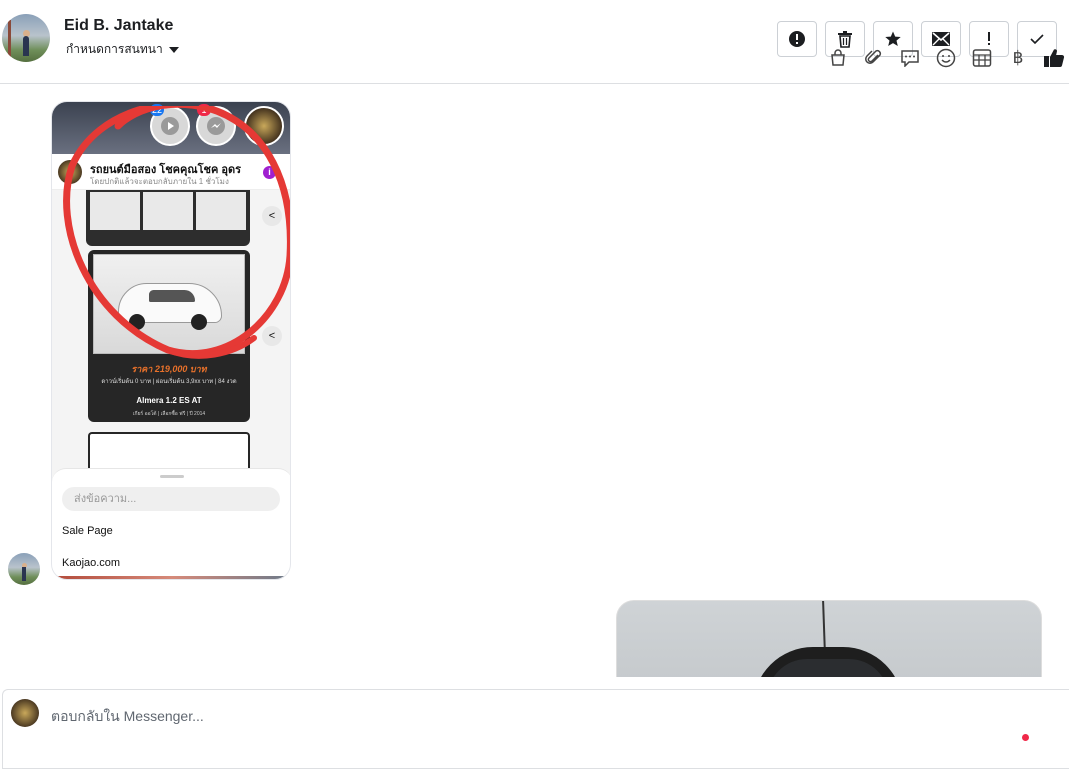 The image size is (1069, 769). What do you see at coordinates (114, 49) in the screenshot?
I see `assign-conversation-label: กำหนดการสนทนา` at bounding box center [114, 49].